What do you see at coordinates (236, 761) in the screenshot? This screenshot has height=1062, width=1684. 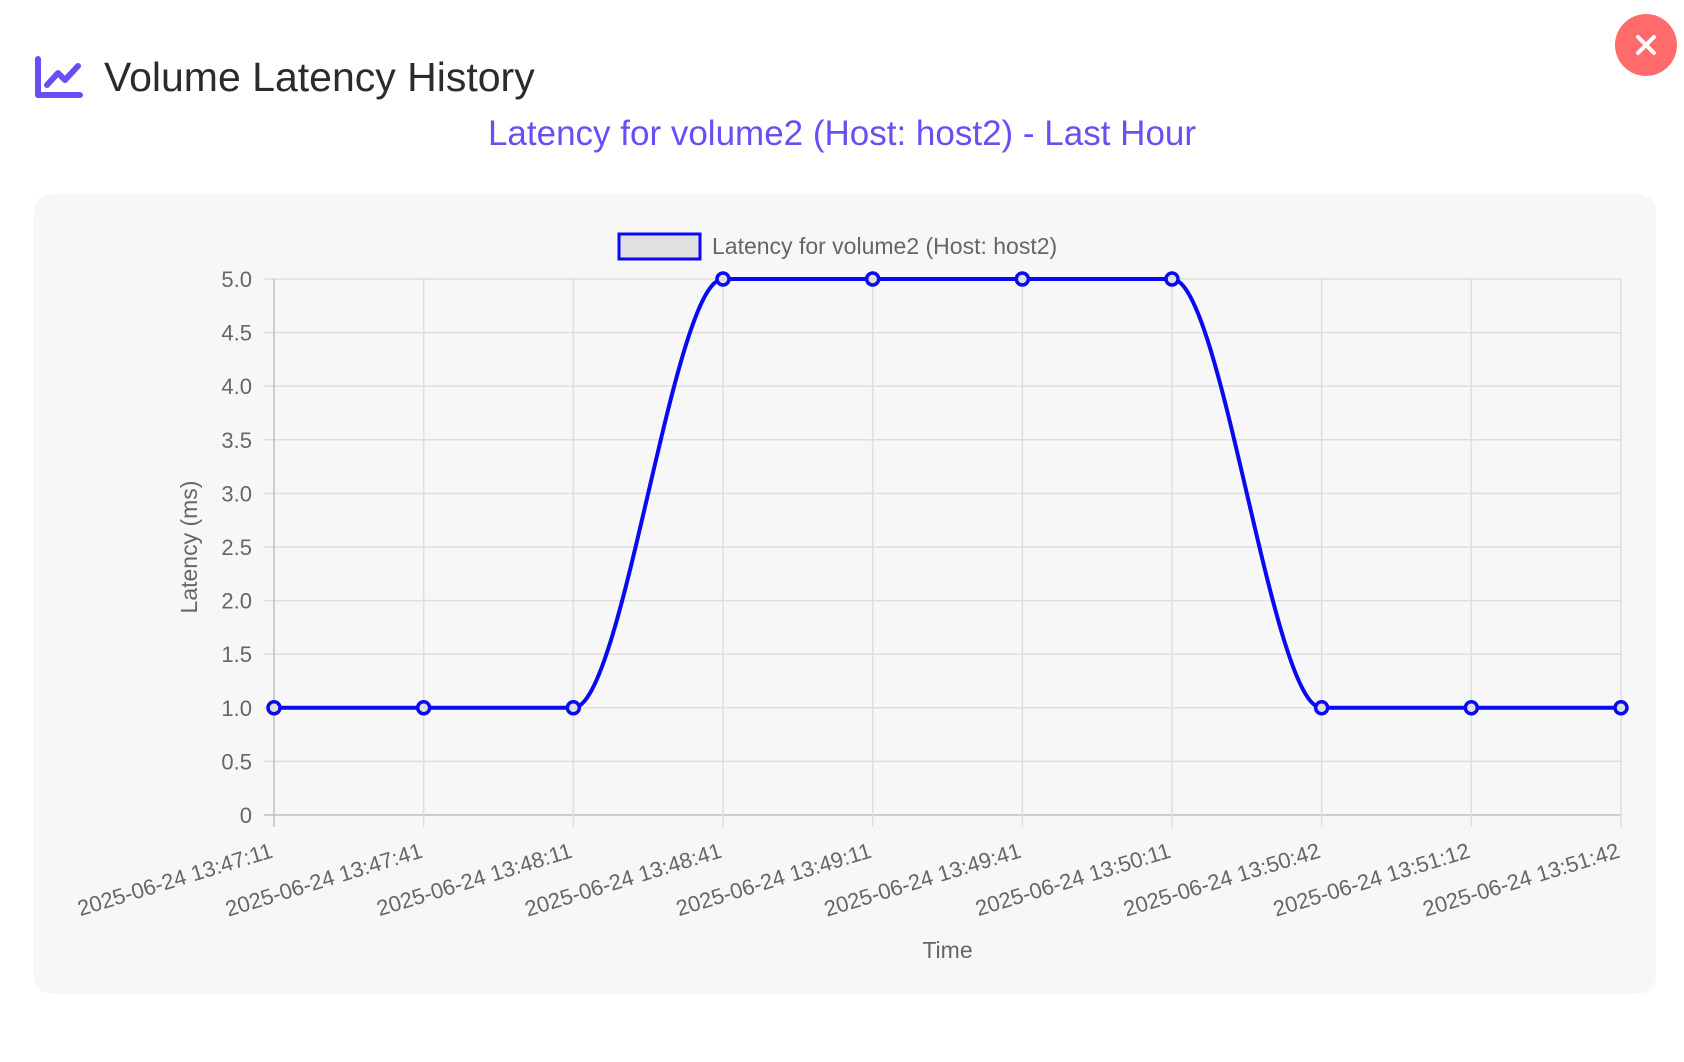 I see `y-tick-label: 0.5` at bounding box center [236, 761].